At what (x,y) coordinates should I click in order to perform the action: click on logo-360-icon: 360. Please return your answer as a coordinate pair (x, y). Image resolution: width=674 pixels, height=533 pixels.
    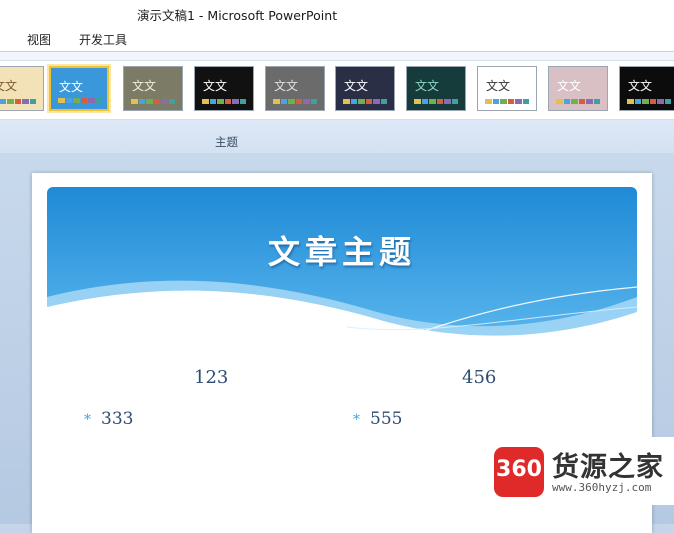
    Looking at the image, I should click on (519, 472).